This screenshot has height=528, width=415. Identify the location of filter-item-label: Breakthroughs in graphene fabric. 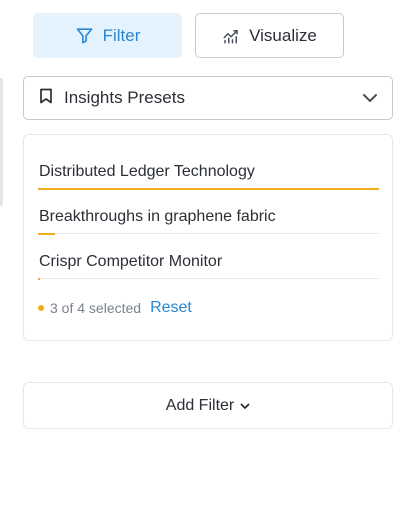
(157, 216).